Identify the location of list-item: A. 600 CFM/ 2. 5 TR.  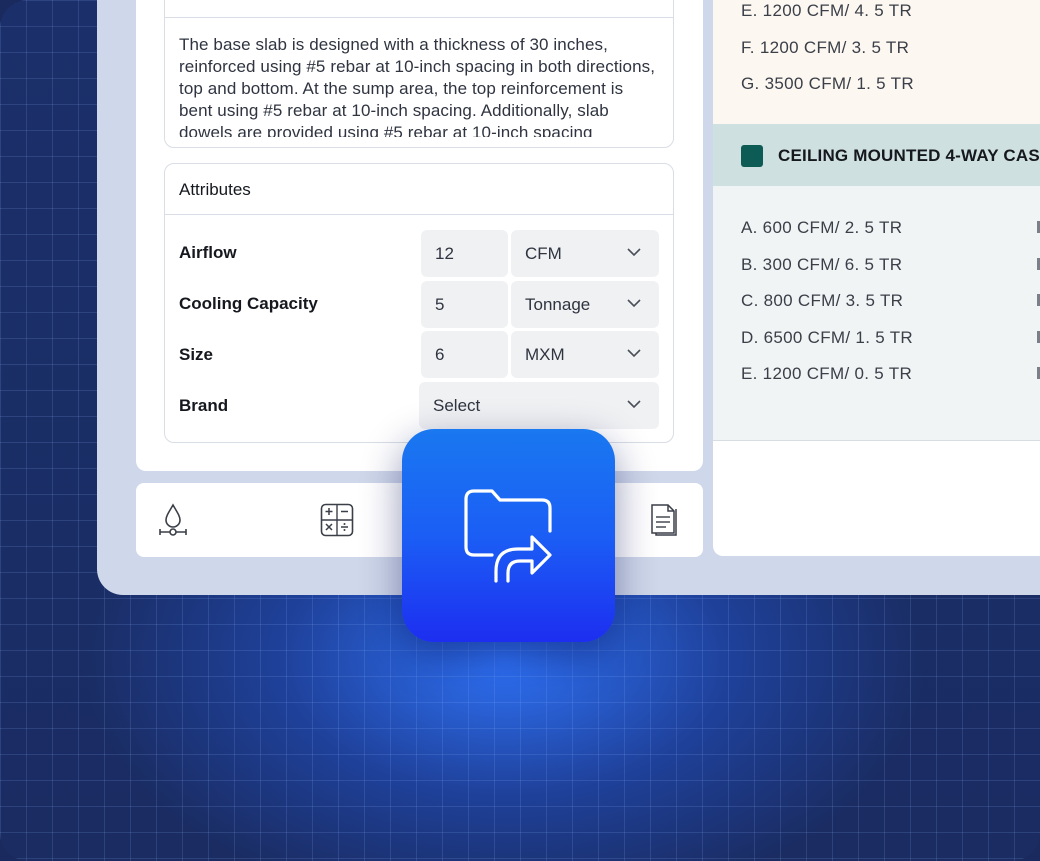
(821, 228).